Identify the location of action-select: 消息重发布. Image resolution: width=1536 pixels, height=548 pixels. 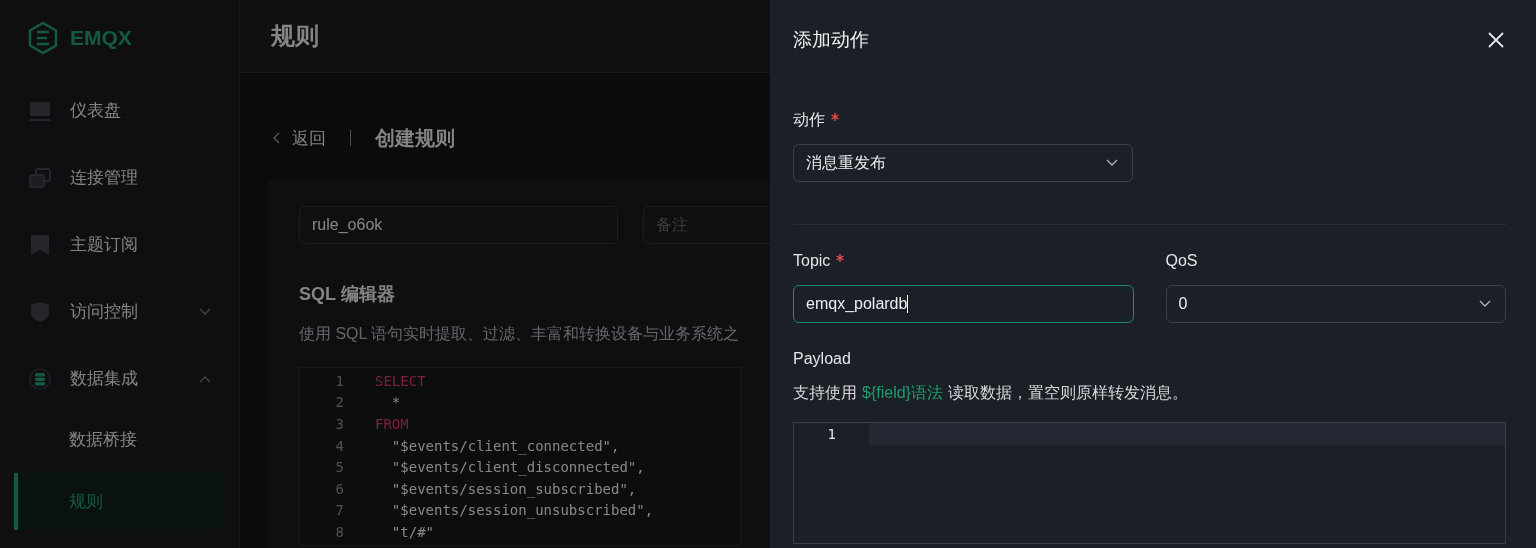
(963, 163).